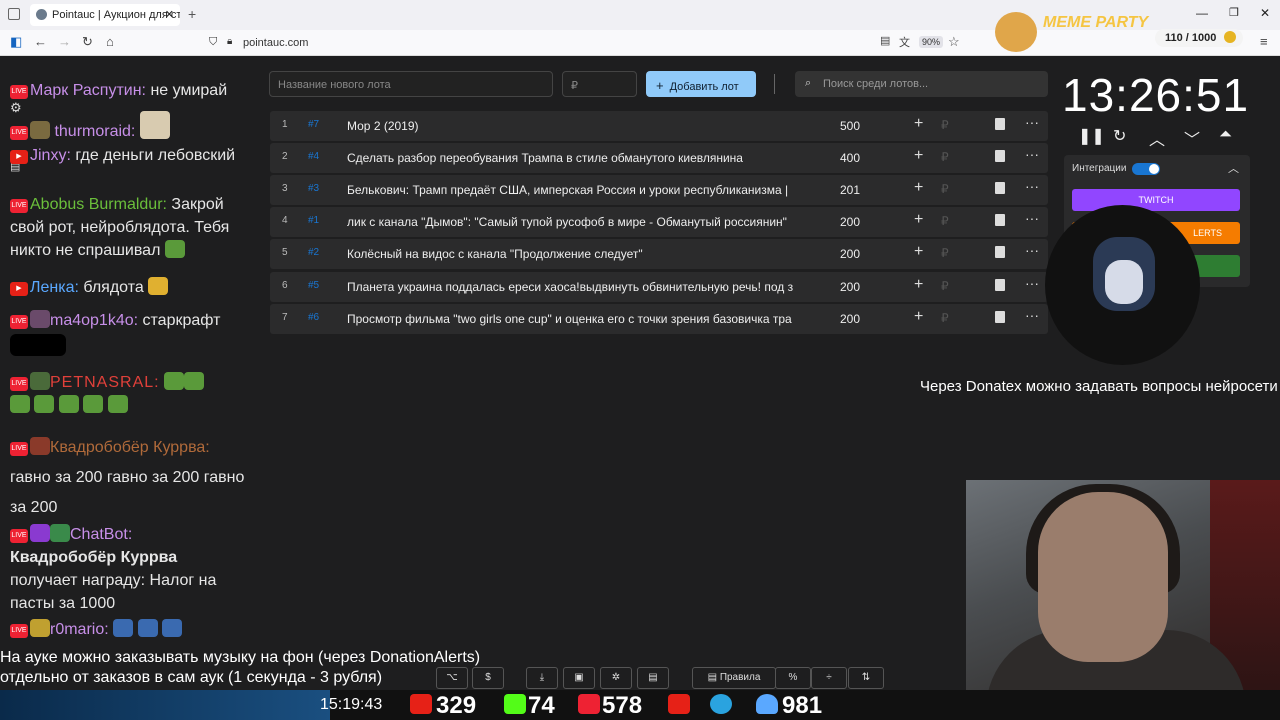 The height and width of the screenshot is (720, 1280). Describe the element at coordinates (599, 84) in the screenshot. I see `lot-amount-input: ₽` at that location.